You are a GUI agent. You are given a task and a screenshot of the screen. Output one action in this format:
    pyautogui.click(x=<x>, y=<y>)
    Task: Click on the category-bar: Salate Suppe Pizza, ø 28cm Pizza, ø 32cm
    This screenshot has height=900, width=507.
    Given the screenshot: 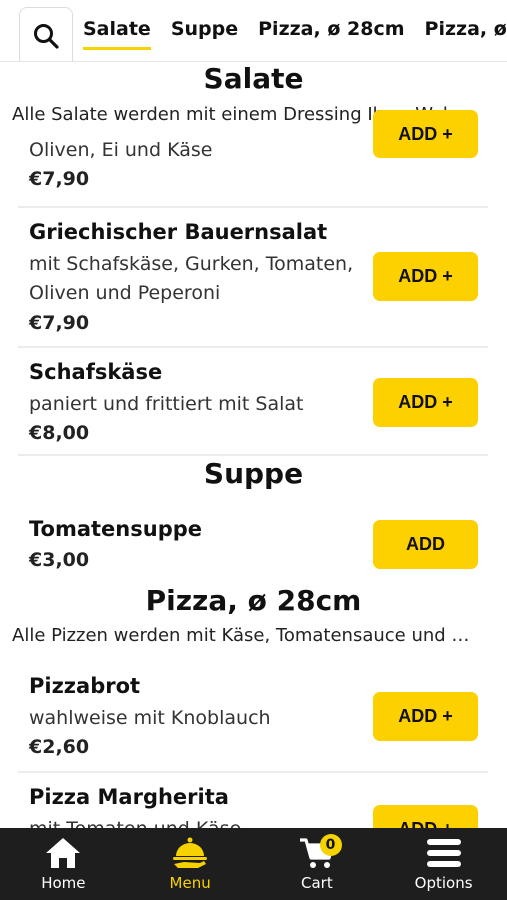 What is the action you would take?
    pyautogui.click(x=253, y=31)
    